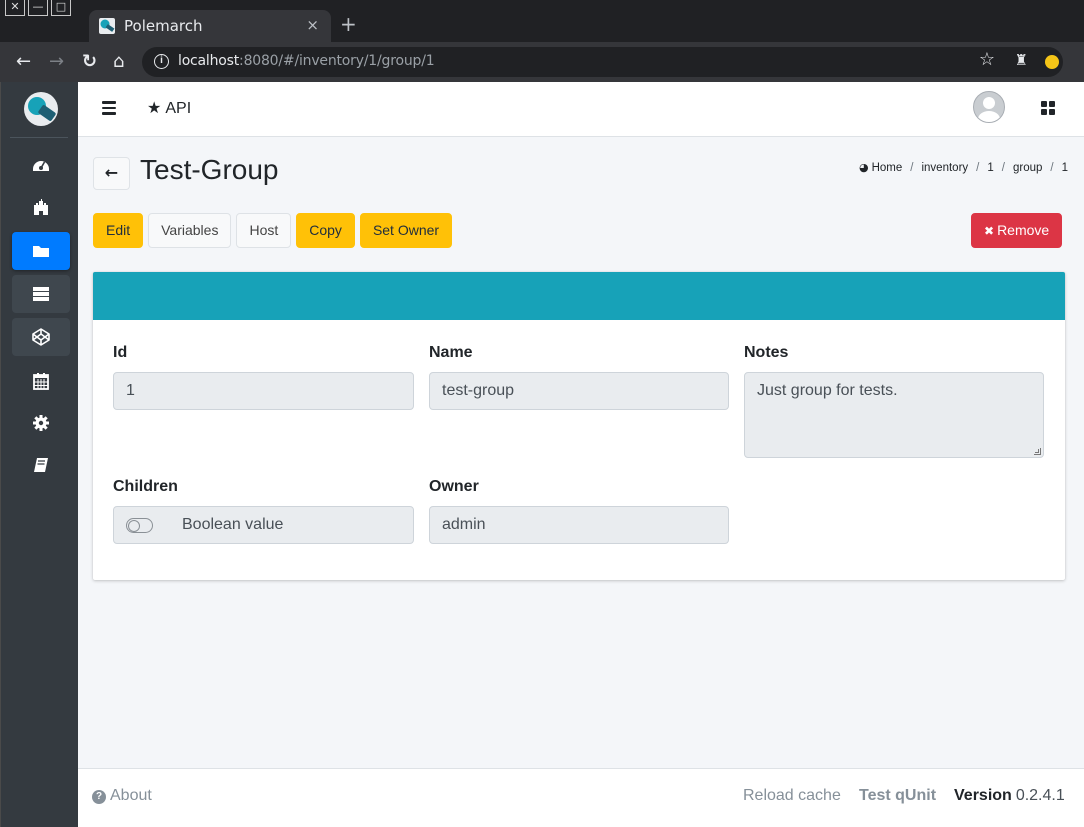 Image resolution: width=1084 pixels, height=827 pixels. I want to click on arrow-left-icon: ←, so click(111, 172).